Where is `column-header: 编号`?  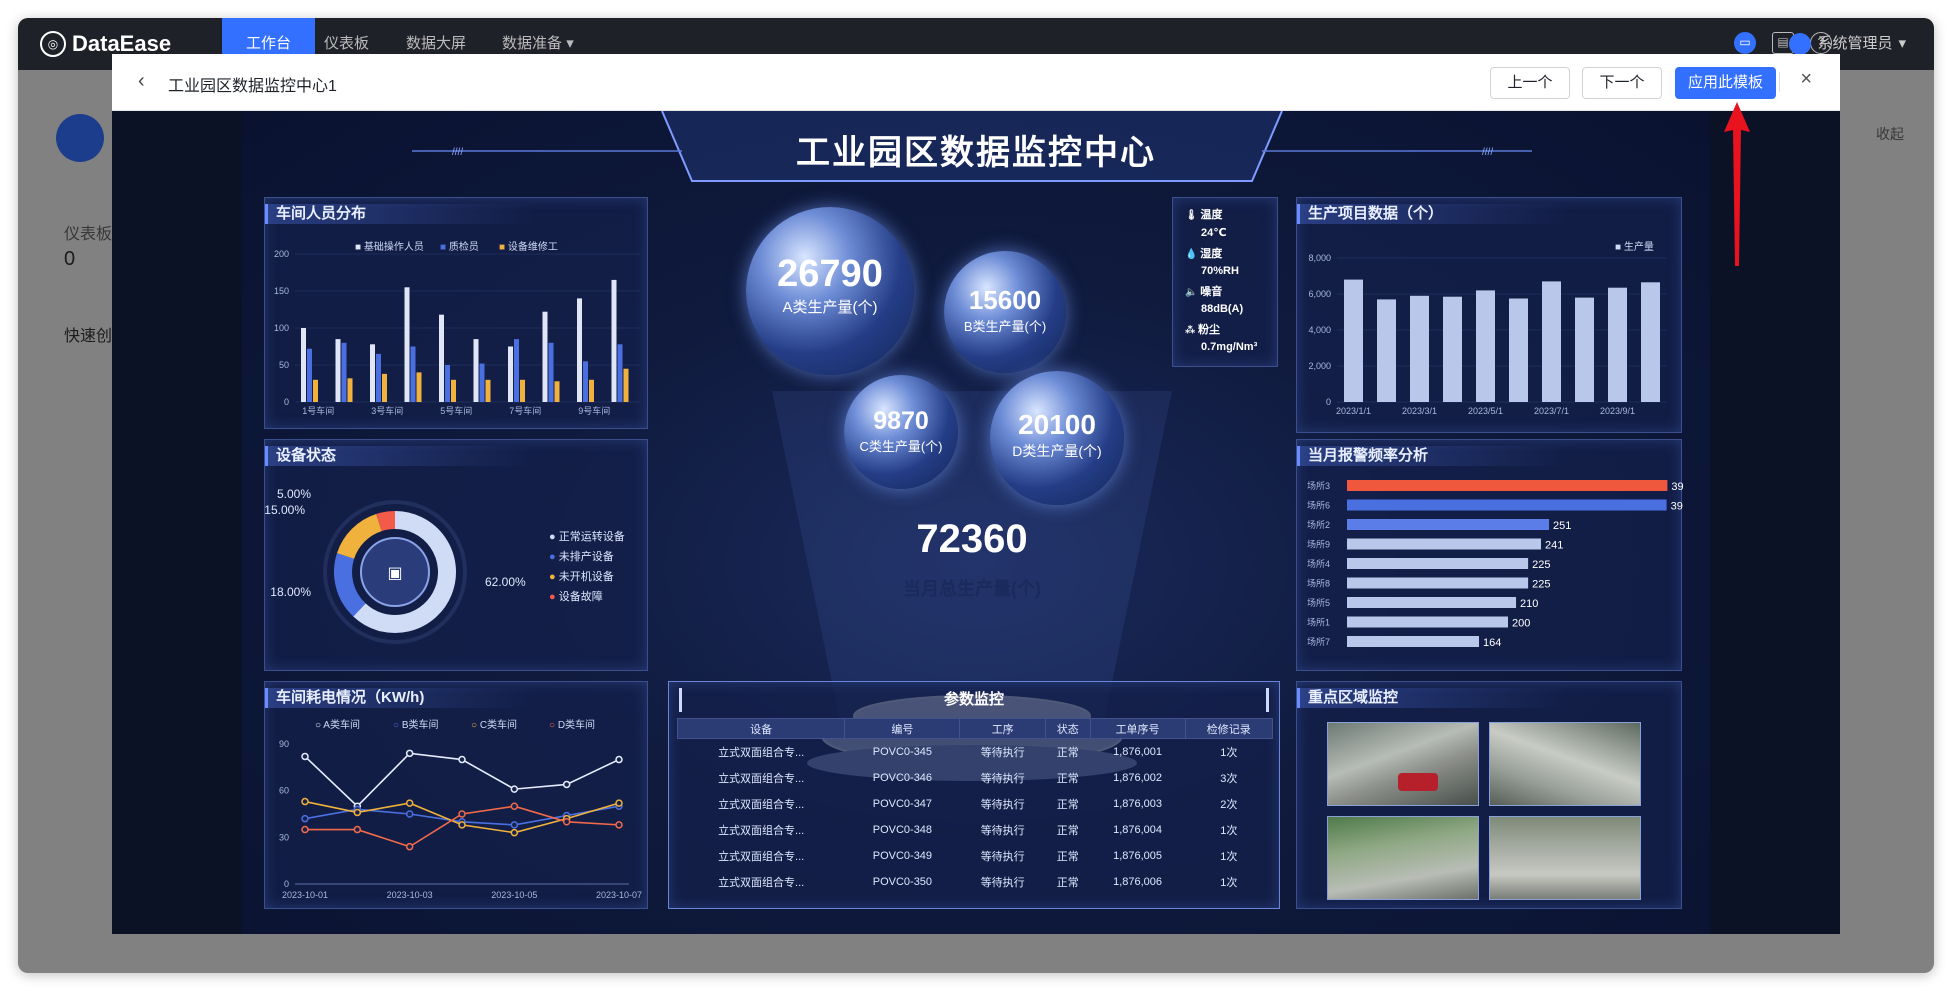
column-header: 编号 is located at coordinates (902, 728).